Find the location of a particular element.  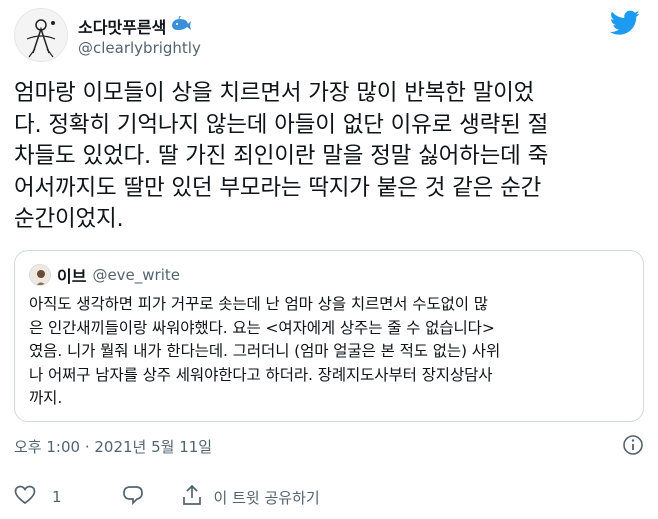

quoted-tweet-header: 이브 @eve_write is located at coordinates (104, 275).